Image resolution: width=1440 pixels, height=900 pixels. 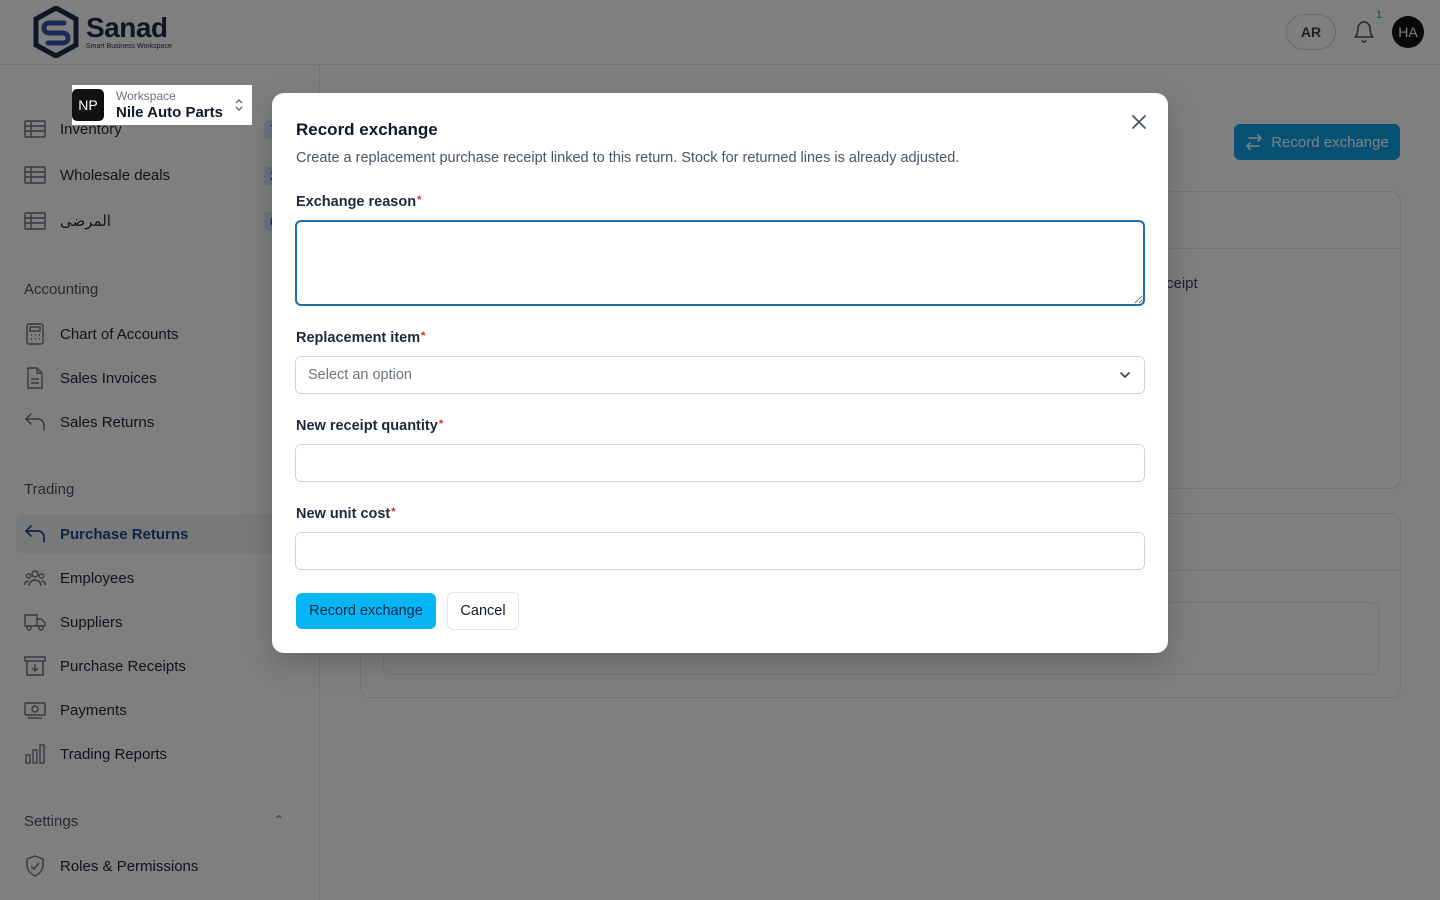 I want to click on select-placeholder: Select an option, so click(x=360, y=375).